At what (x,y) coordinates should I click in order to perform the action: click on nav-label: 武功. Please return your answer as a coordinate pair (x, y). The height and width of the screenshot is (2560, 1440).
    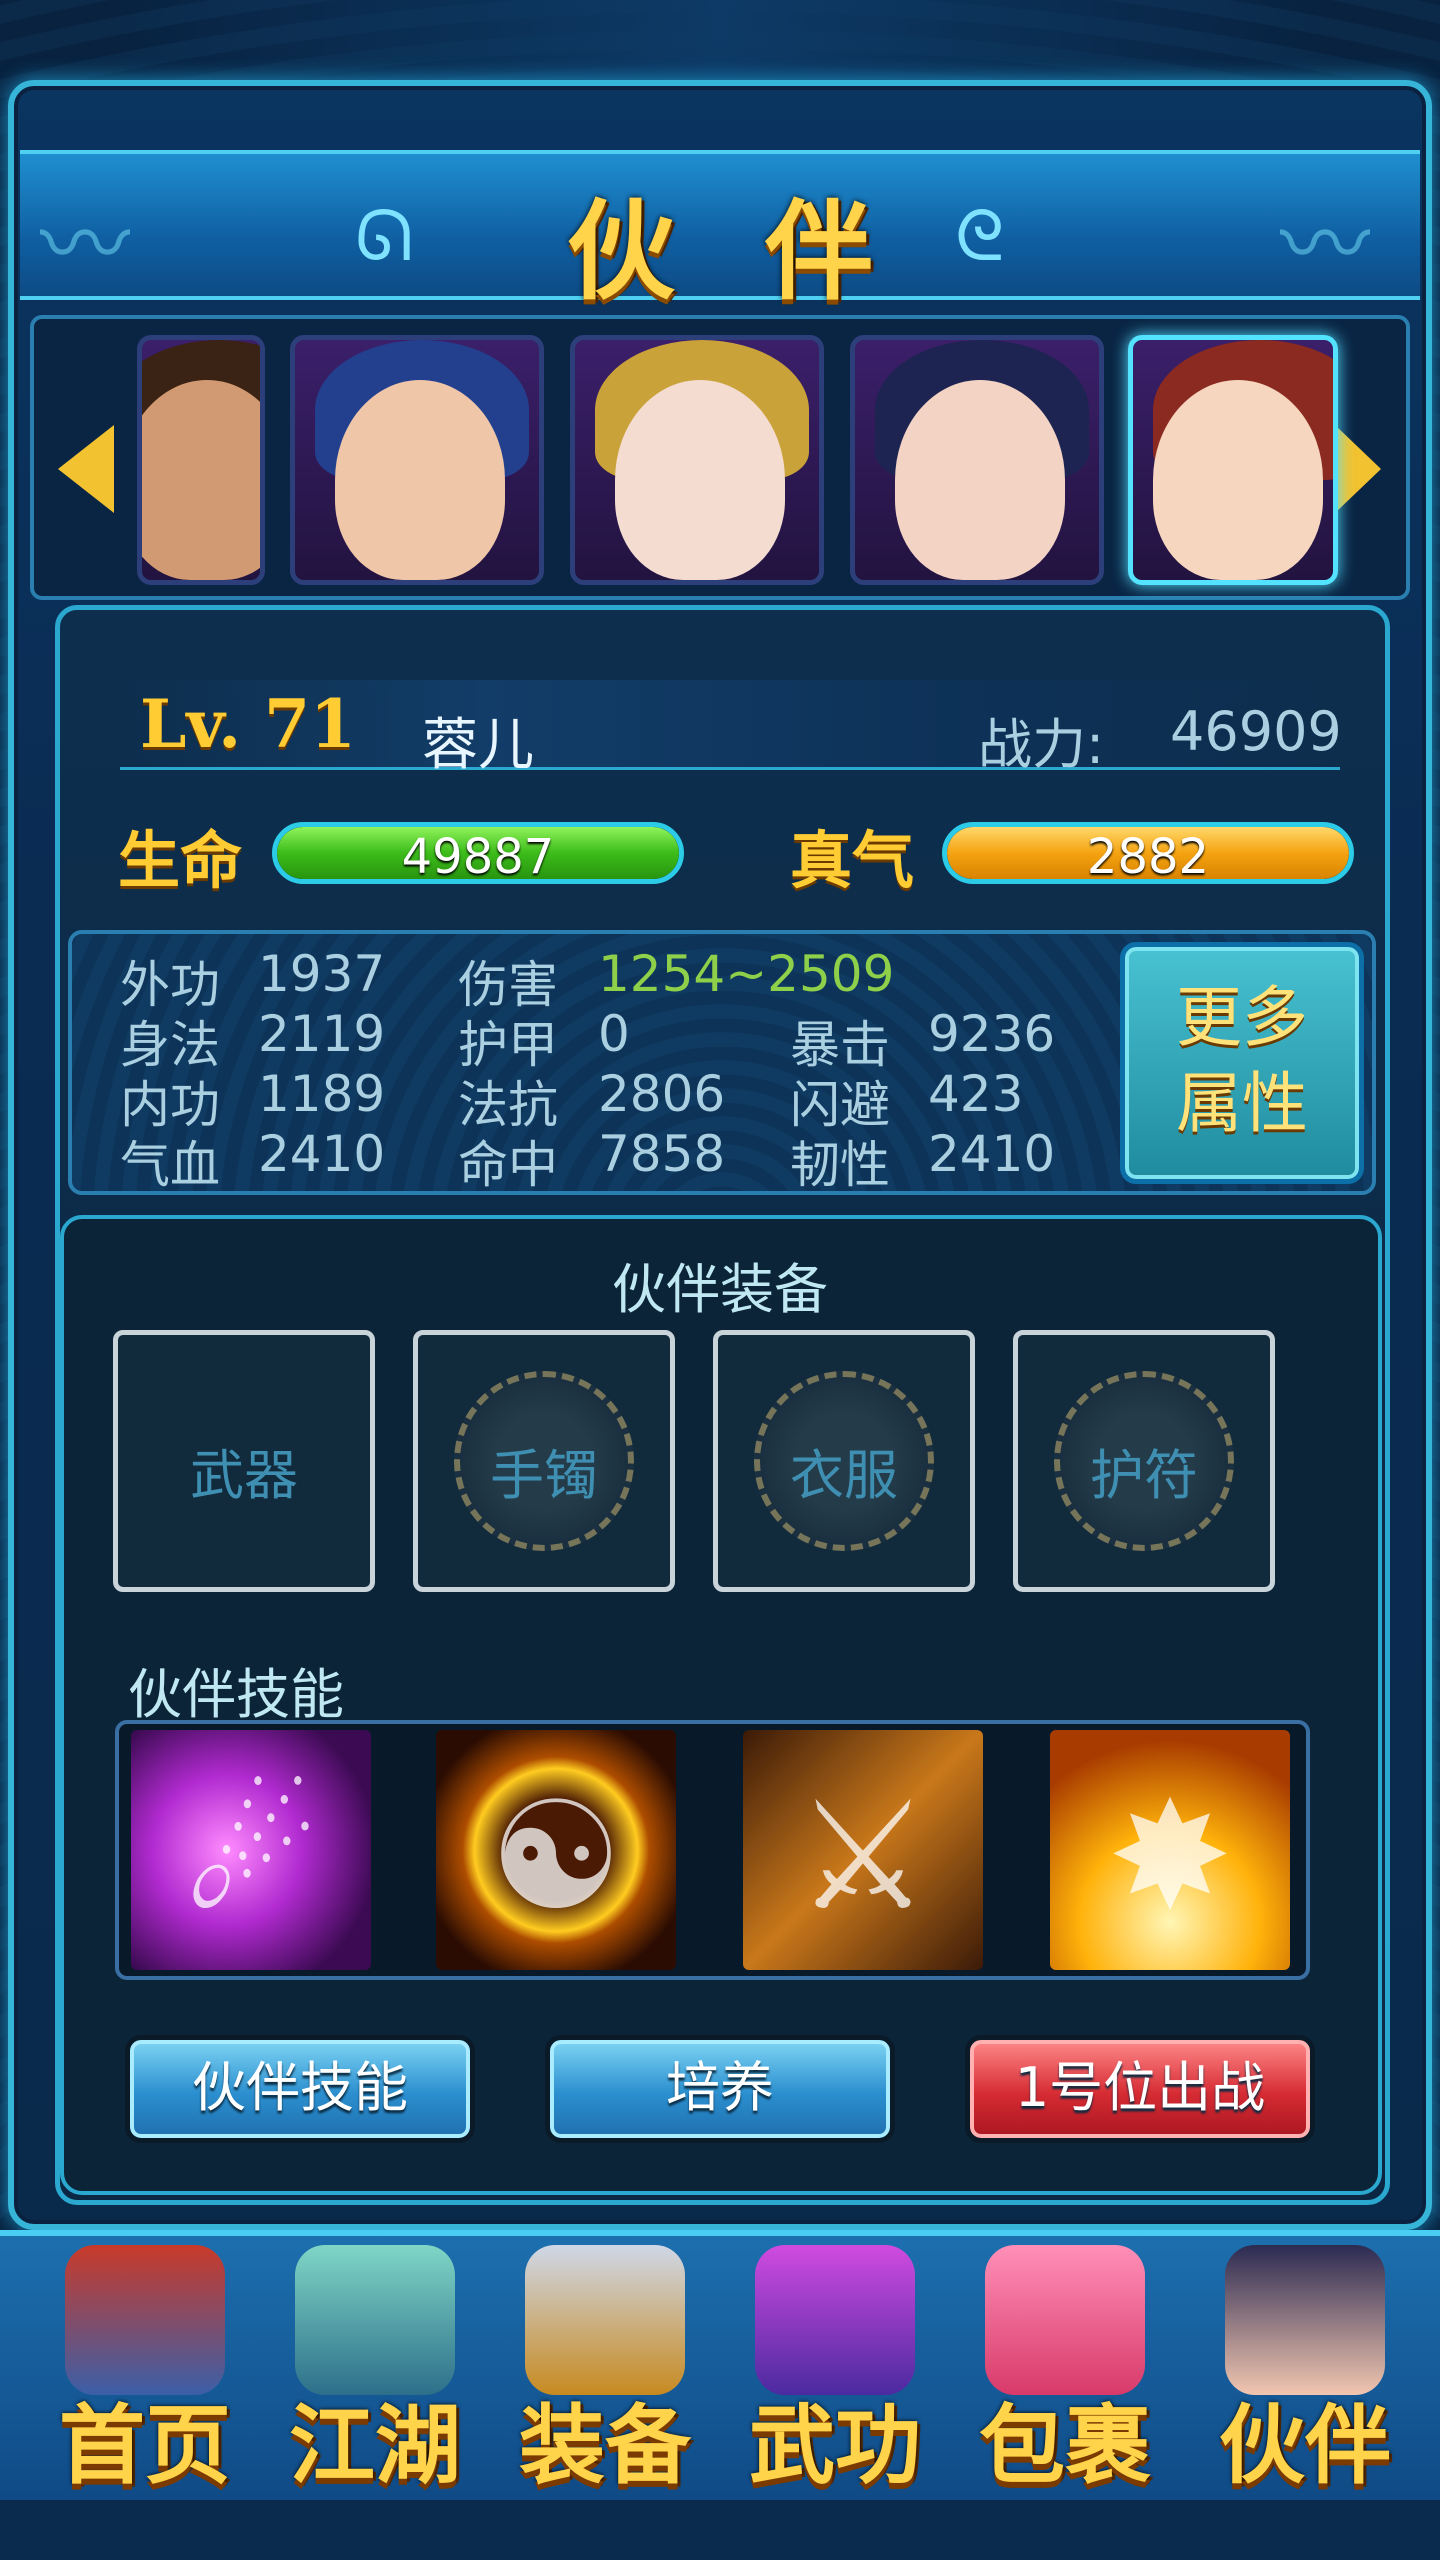
    Looking at the image, I should click on (835, 2445).